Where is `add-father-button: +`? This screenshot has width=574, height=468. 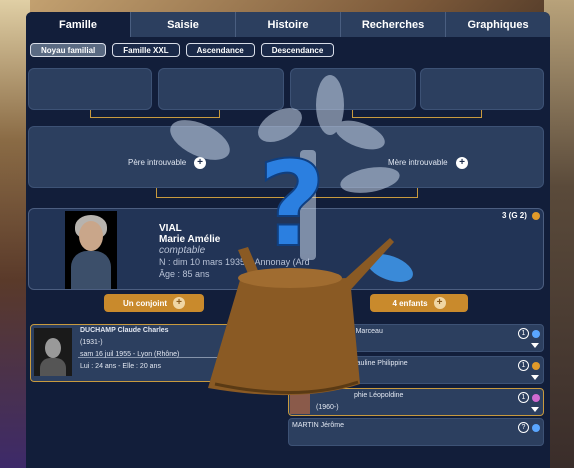 add-father-button: + is located at coordinates (200, 163).